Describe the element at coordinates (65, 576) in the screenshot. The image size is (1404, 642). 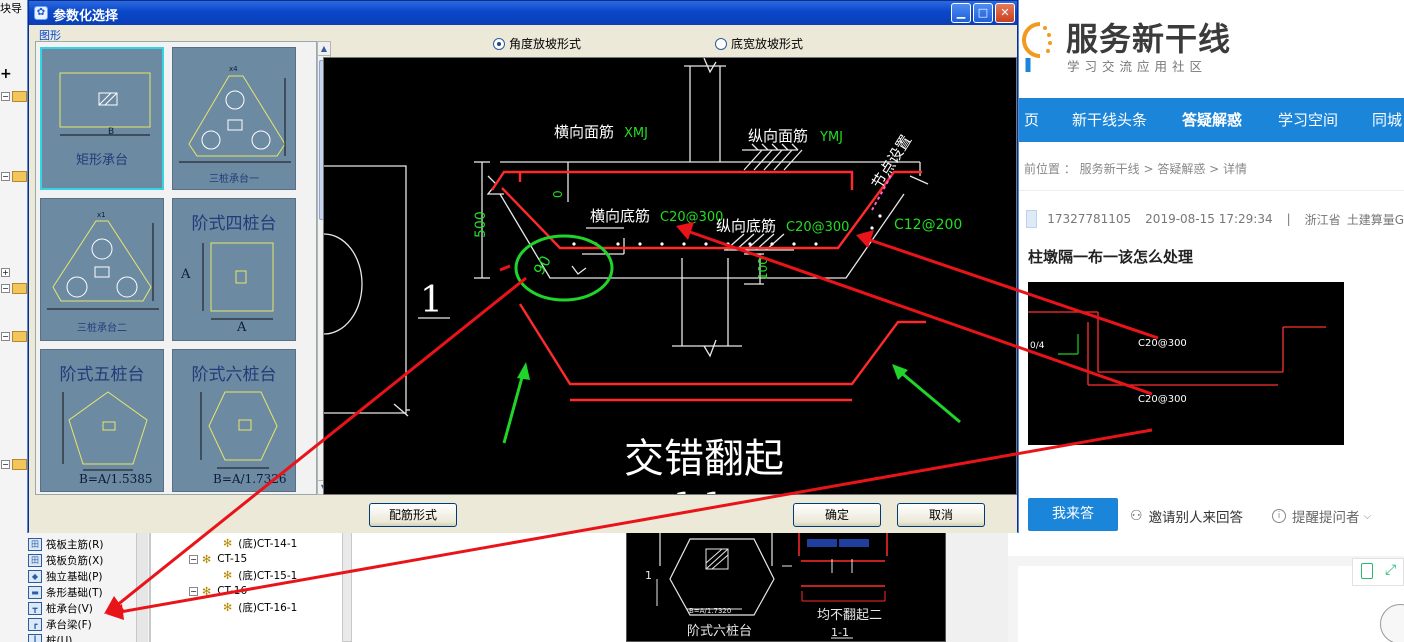
I see `tree-item-isolated-footing: ◆ 独立基础(P)` at that location.